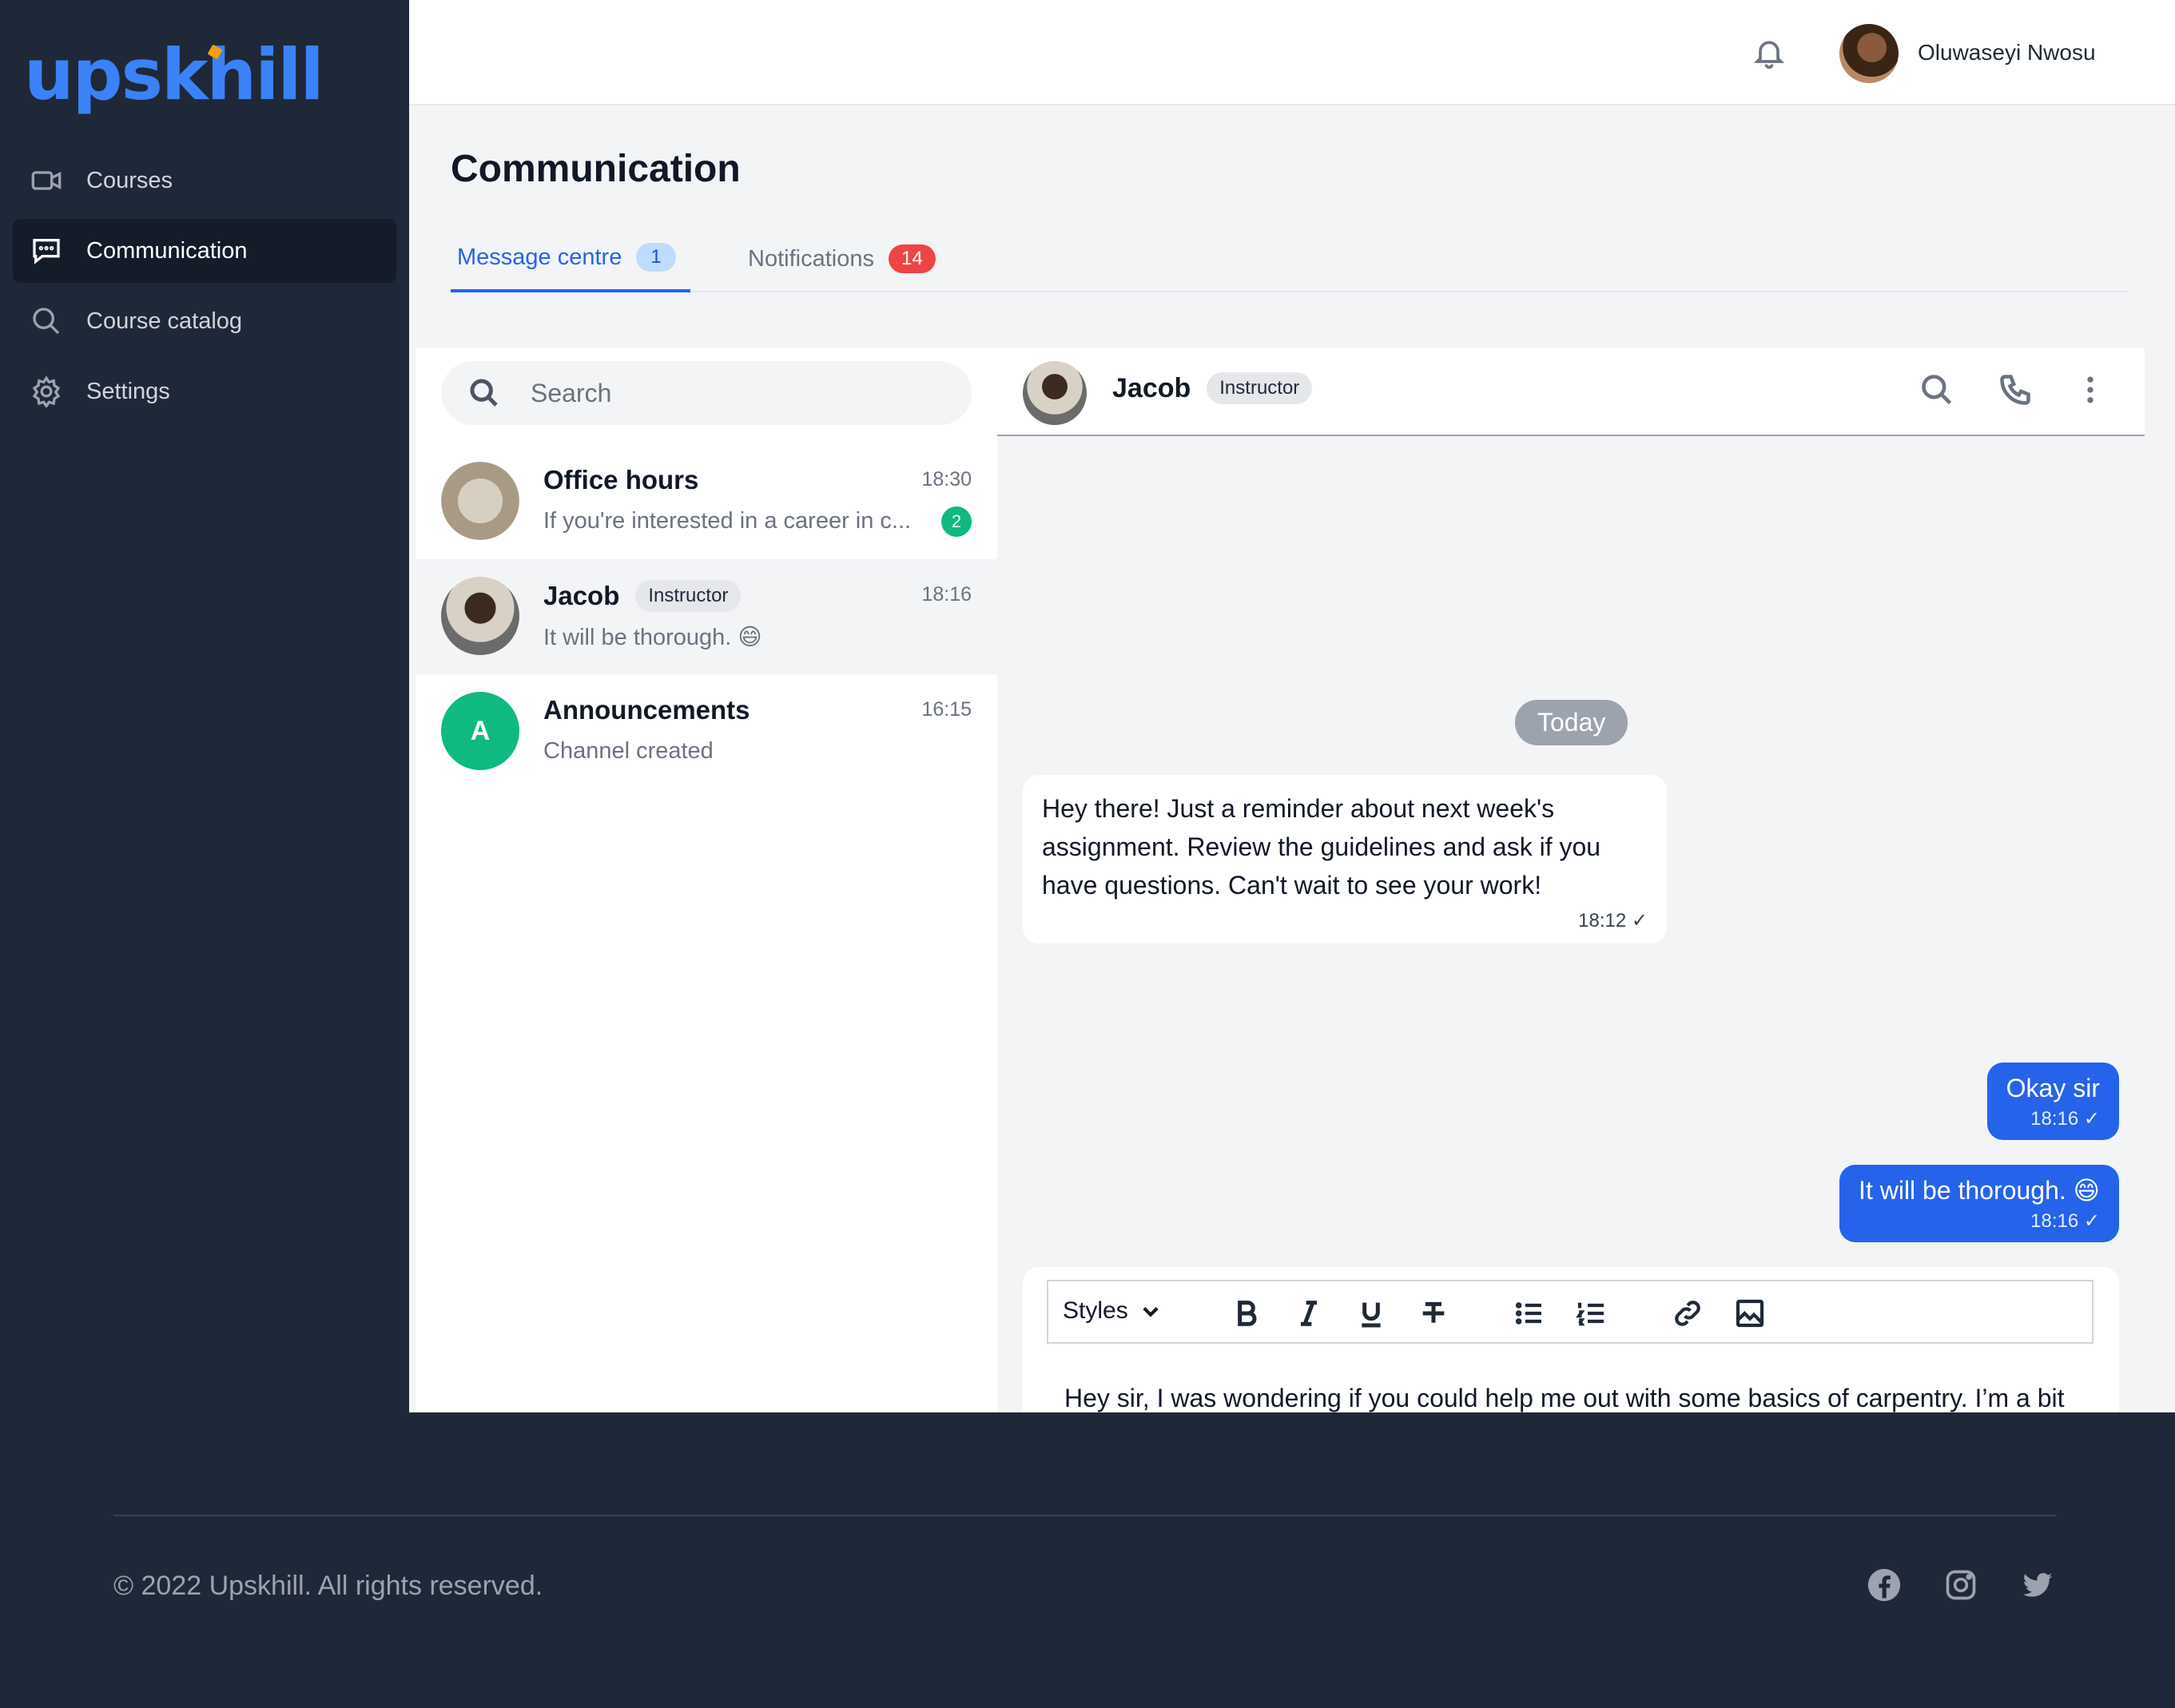  I want to click on italic-icon, so click(1309, 1313).